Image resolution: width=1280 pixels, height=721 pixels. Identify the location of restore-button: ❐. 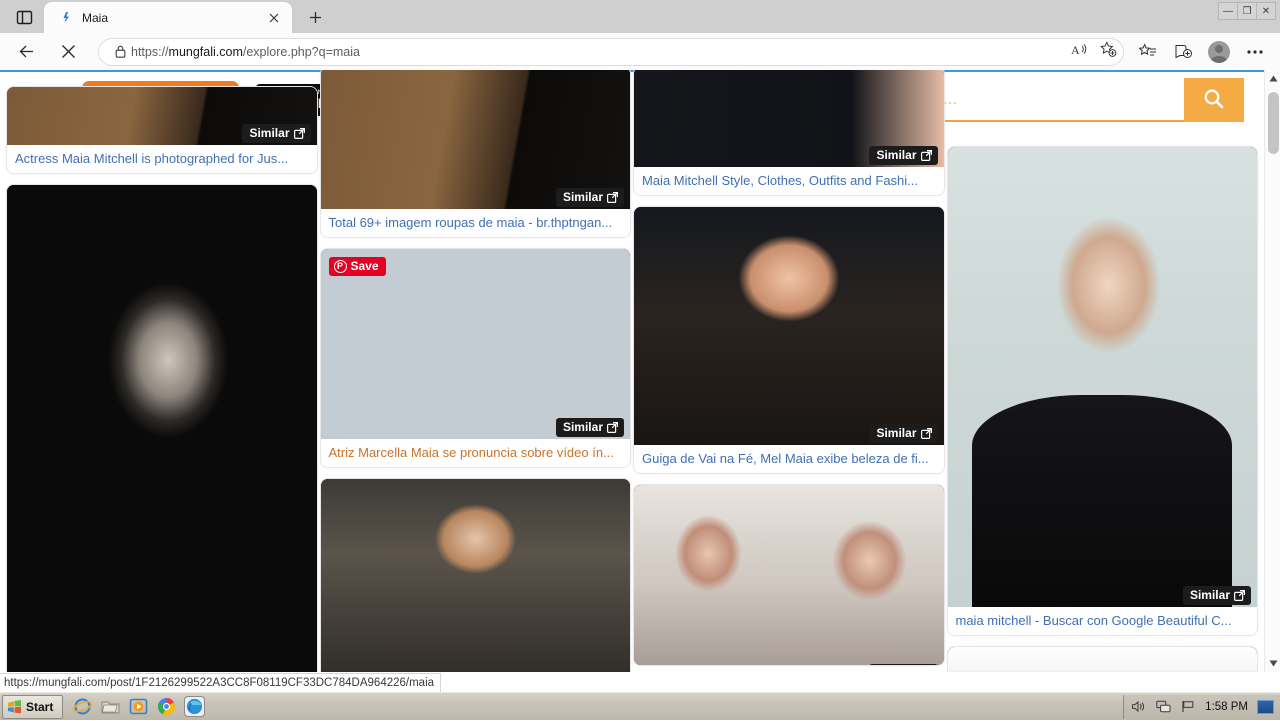
(1247, 11).